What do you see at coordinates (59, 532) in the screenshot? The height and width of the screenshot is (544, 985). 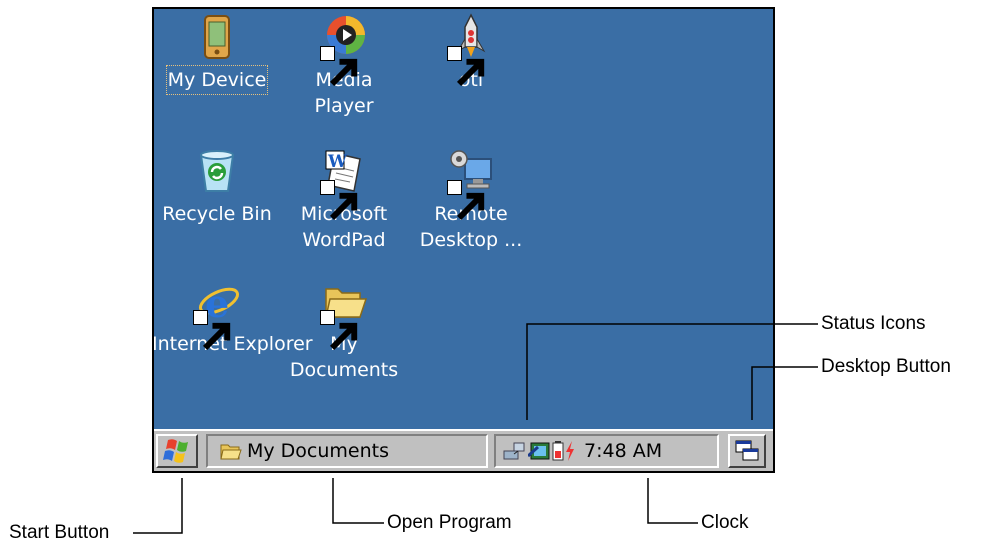 I see `callout-start-button: Start Button` at bounding box center [59, 532].